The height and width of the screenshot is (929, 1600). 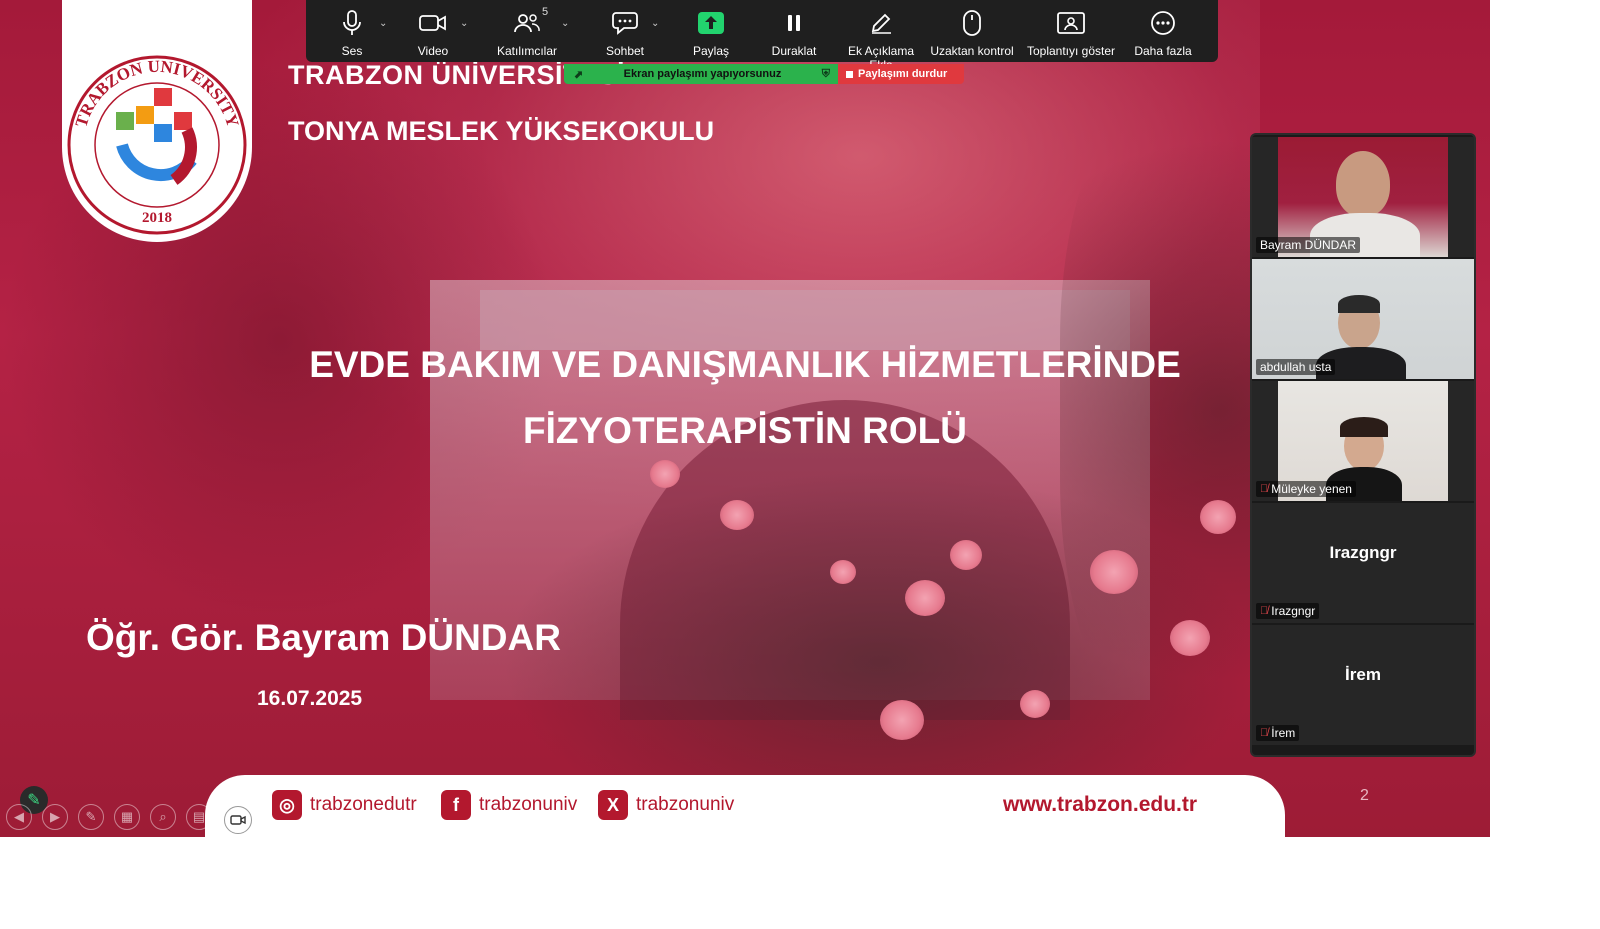 What do you see at coordinates (579, 74) in the screenshot?
I see `share-status-icon: ⬈` at bounding box center [579, 74].